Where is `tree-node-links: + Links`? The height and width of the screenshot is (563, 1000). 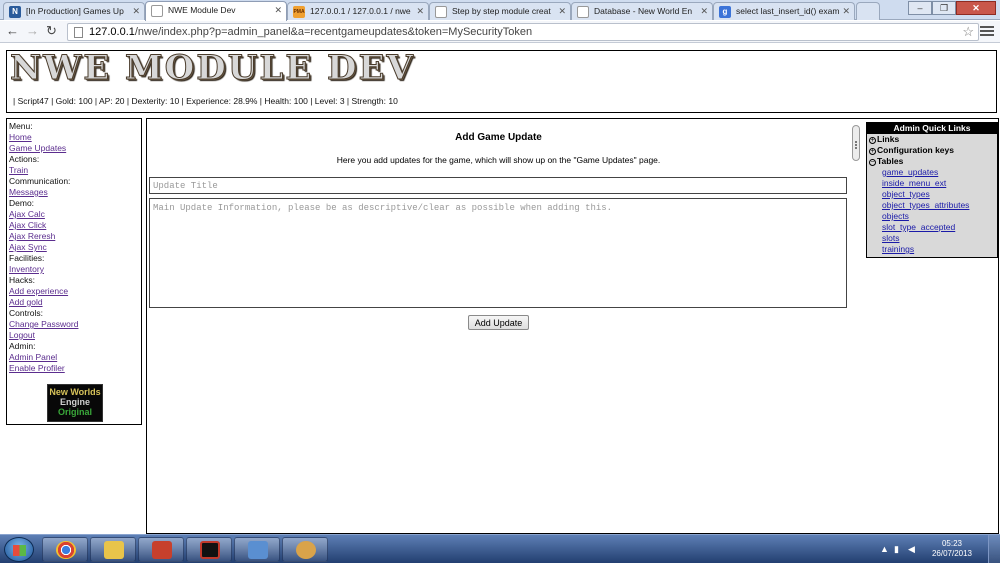 tree-node-links: + Links is located at coordinates (932, 139).